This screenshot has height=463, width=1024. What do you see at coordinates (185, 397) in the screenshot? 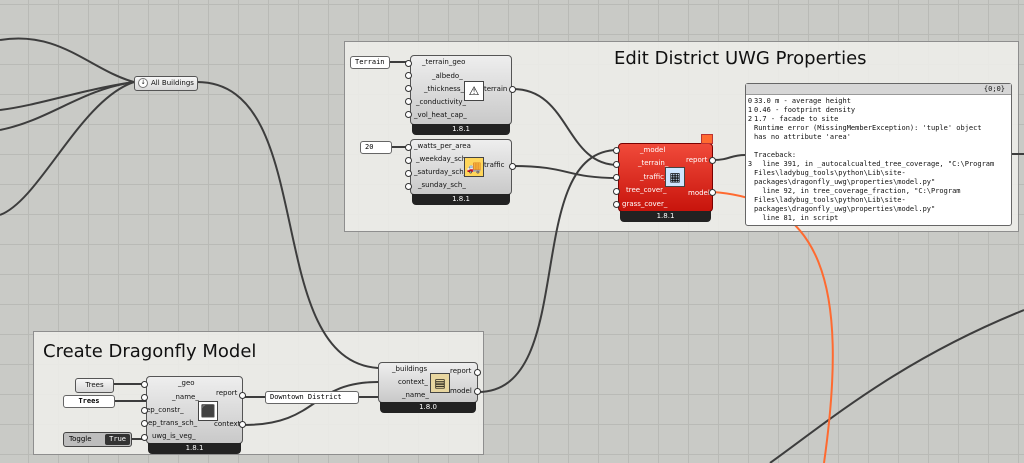
I see `building-input-1: _name_` at bounding box center [185, 397].